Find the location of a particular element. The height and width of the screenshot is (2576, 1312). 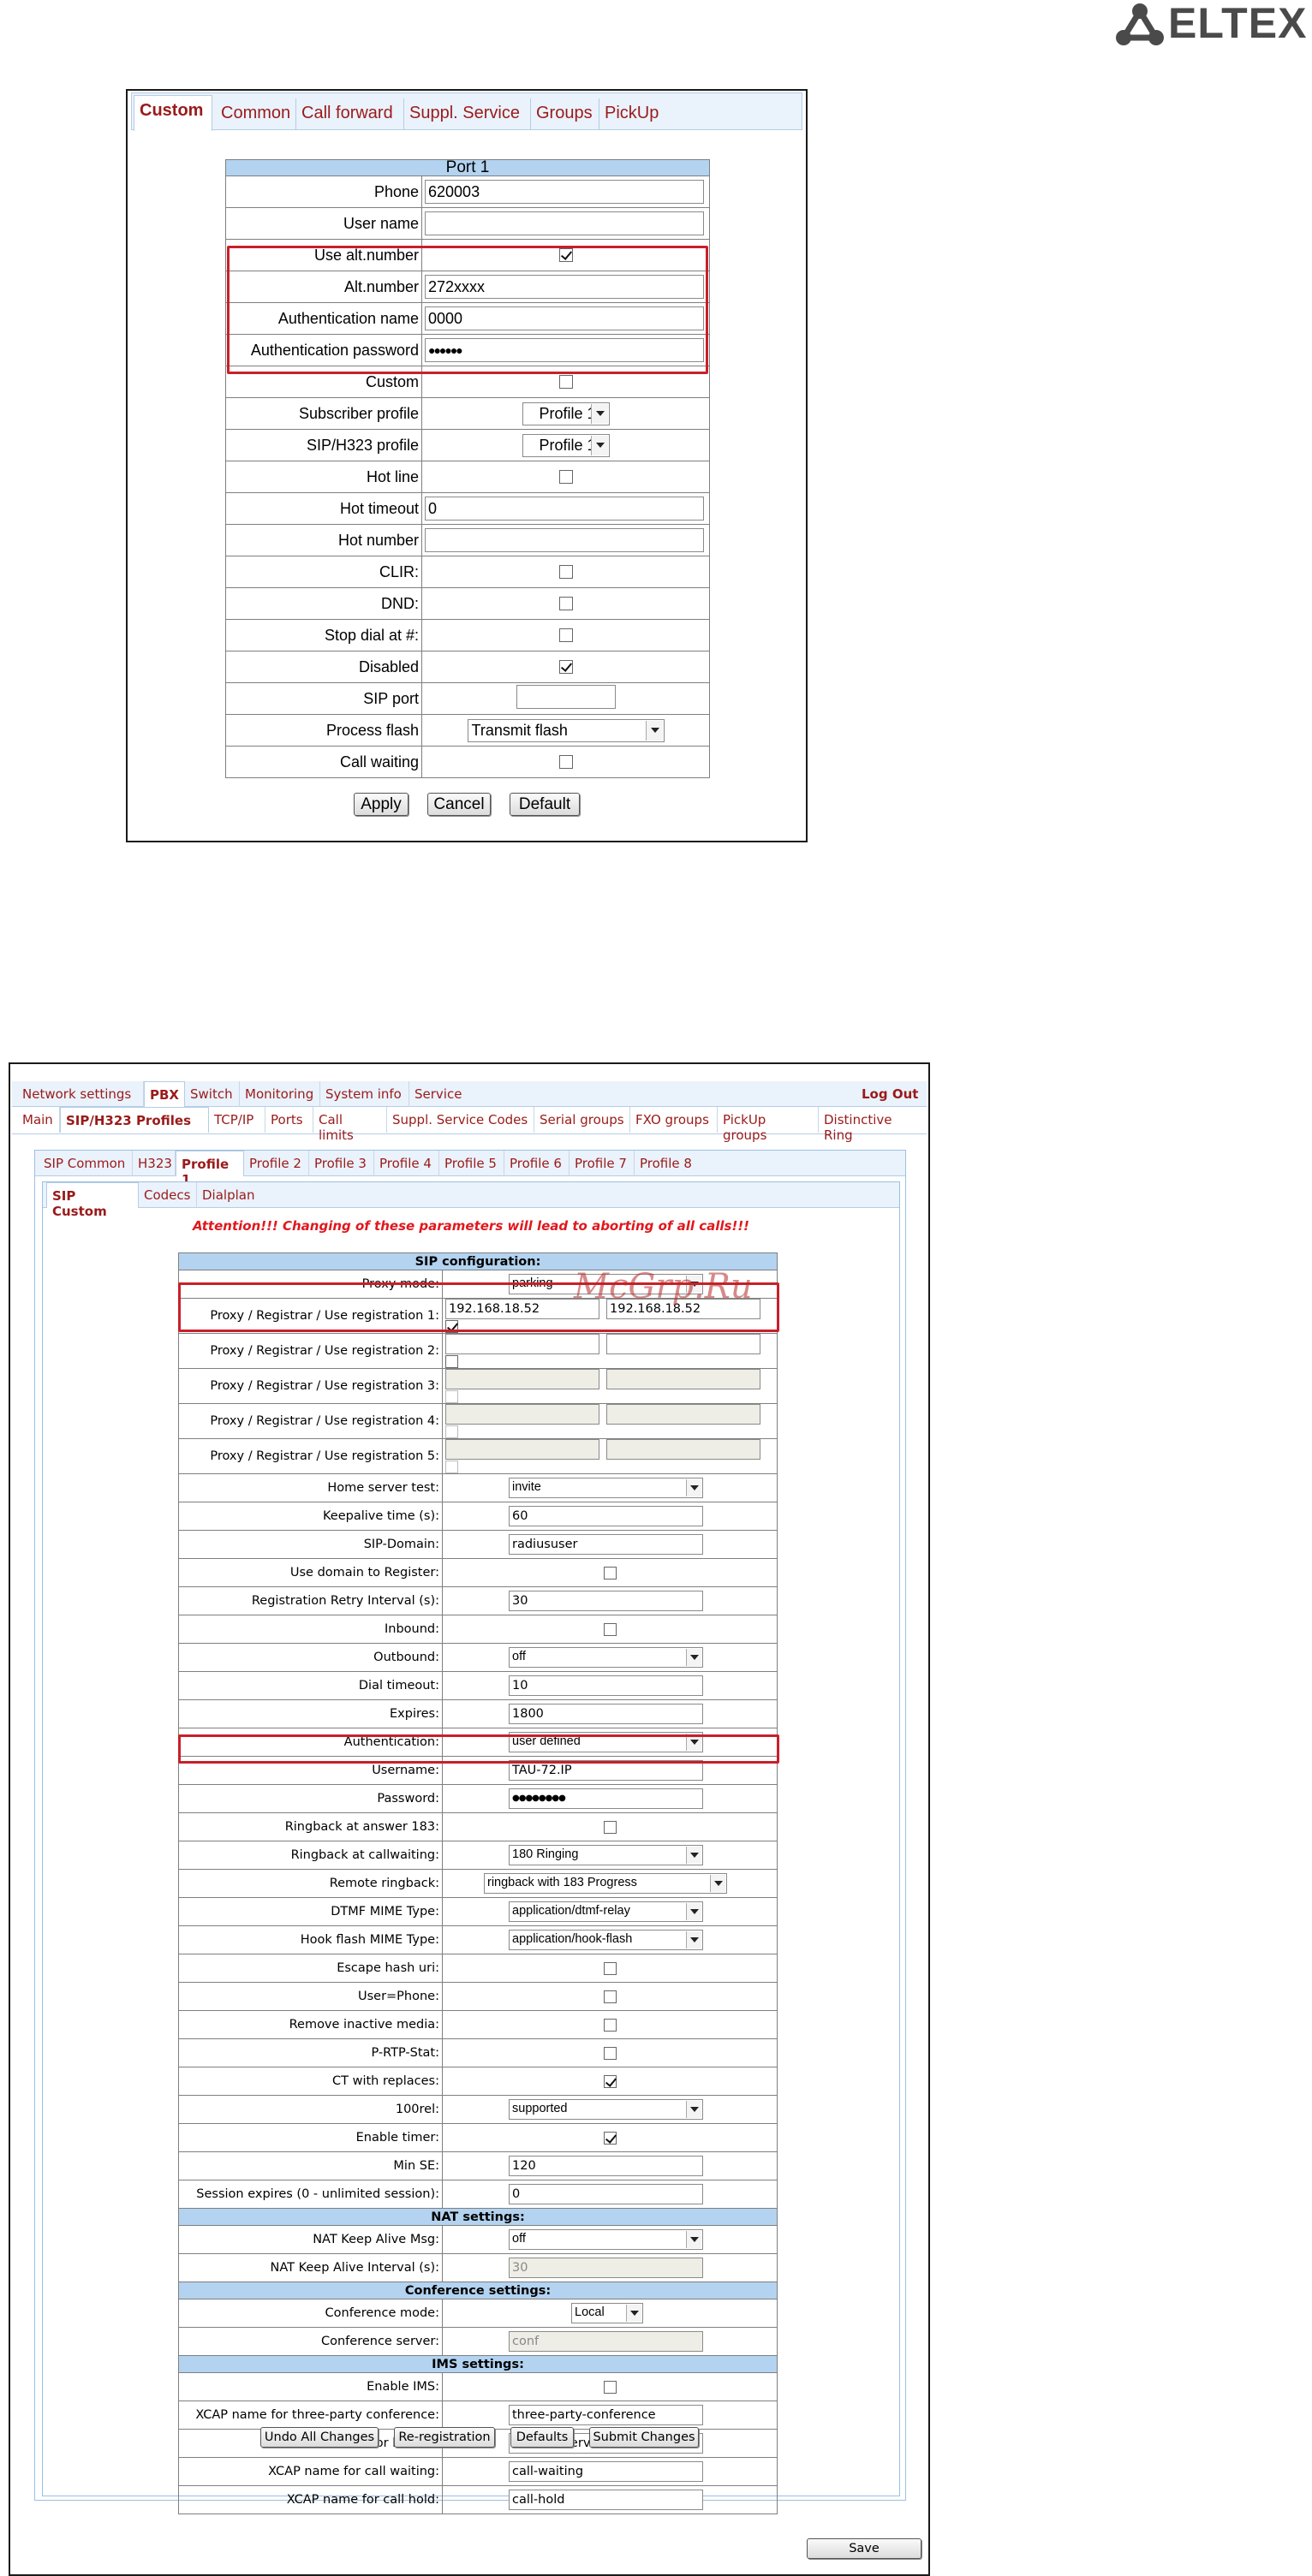

ringback-callwaiting-select: 180 Ringing is located at coordinates (606, 1855).